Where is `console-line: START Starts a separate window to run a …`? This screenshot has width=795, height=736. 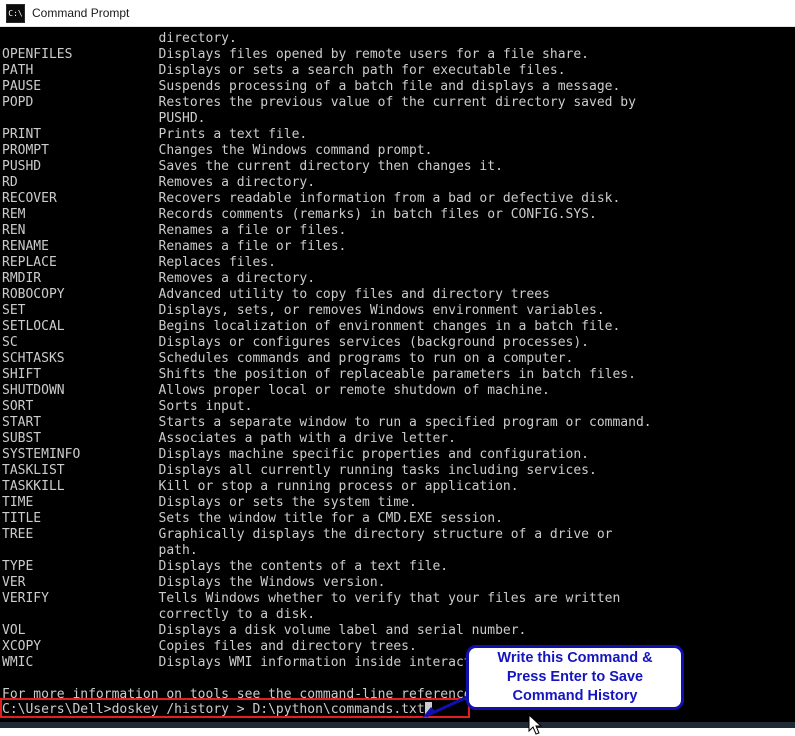
console-line: START Starts a separate window to run a … is located at coordinates (327, 422).